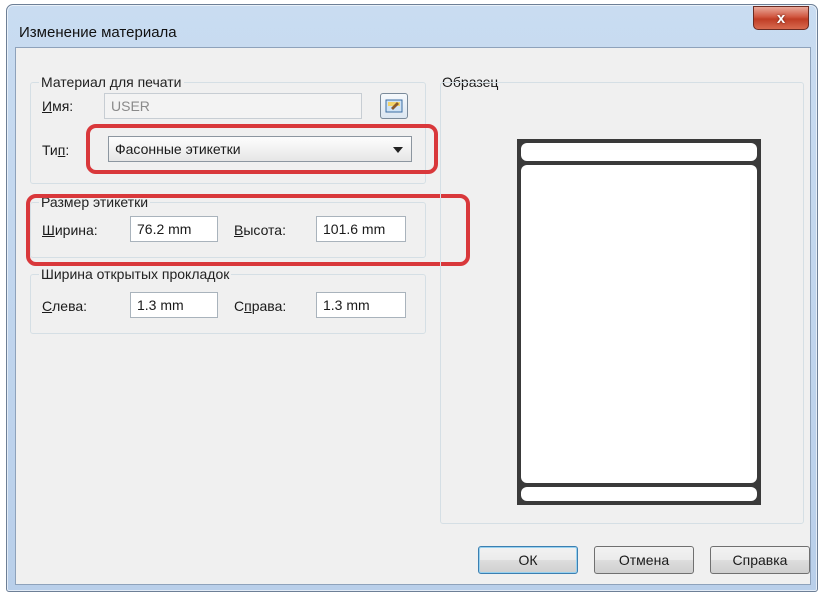  What do you see at coordinates (528, 560) in the screenshot?
I see `ok-button: ОК` at bounding box center [528, 560].